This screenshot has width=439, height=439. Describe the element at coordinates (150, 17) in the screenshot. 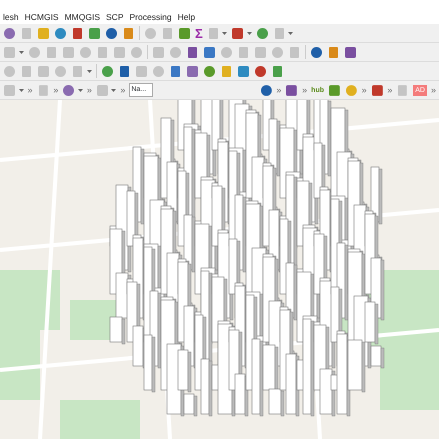

I see `menu-item: Processing` at that location.